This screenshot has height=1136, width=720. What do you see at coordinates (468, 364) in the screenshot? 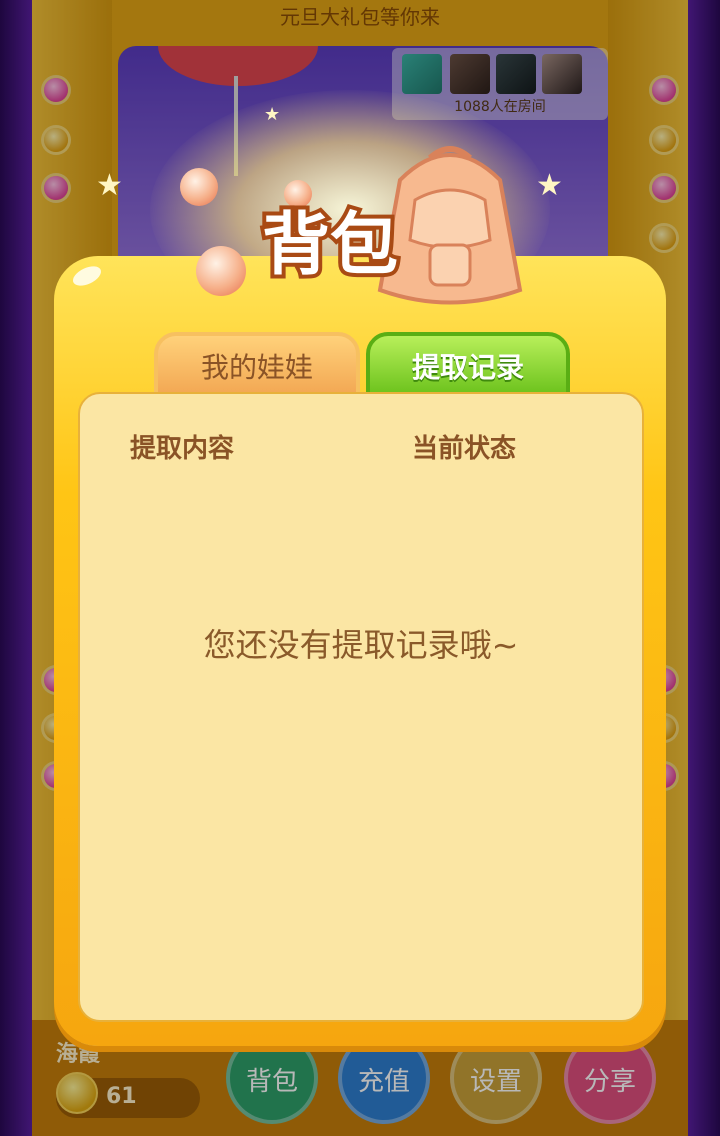
I see `tab-withdraw-records: 提取记录` at bounding box center [468, 364].